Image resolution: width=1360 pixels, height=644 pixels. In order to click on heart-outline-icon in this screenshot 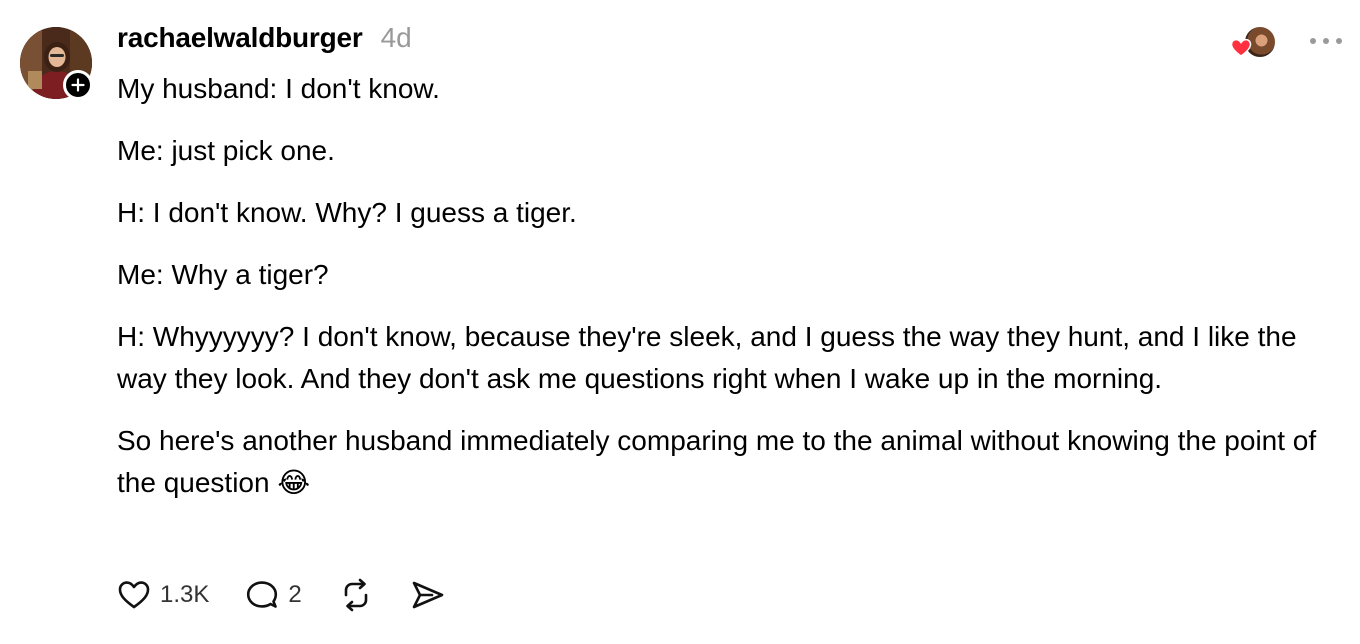, I will do `click(134, 595)`.